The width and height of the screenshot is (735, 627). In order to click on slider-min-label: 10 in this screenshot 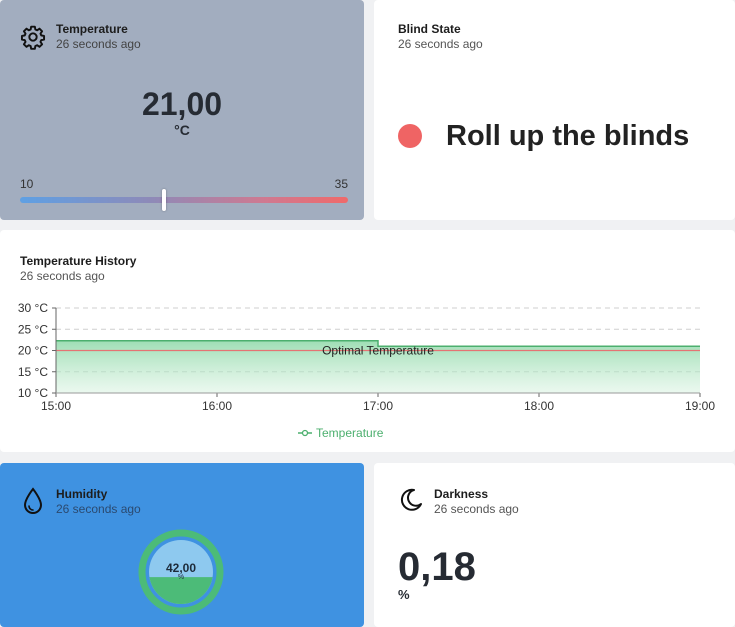, I will do `click(27, 184)`.